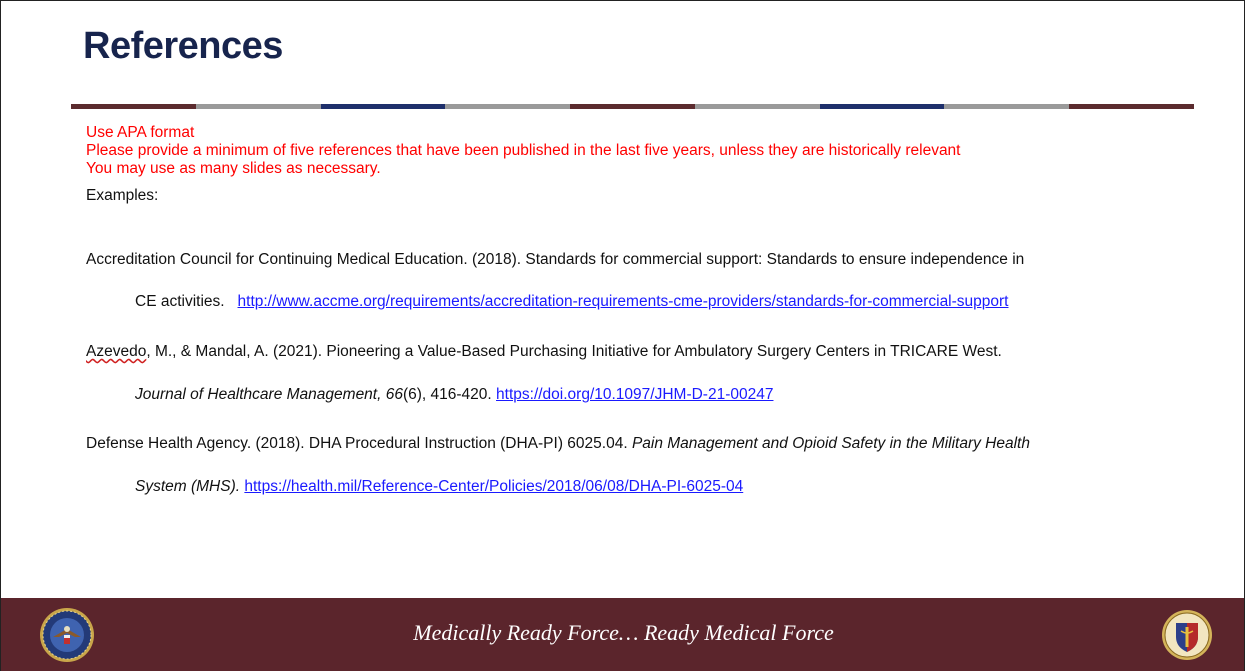 The height and width of the screenshot is (671, 1245). I want to click on reference-2-pages: (6), 416-420., so click(447, 394).